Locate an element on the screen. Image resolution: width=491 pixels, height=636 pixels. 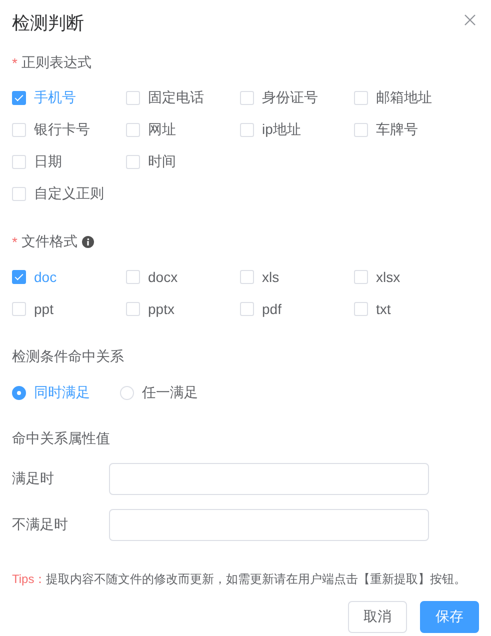
field-label: 不满足时 is located at coordinates (40, 525).